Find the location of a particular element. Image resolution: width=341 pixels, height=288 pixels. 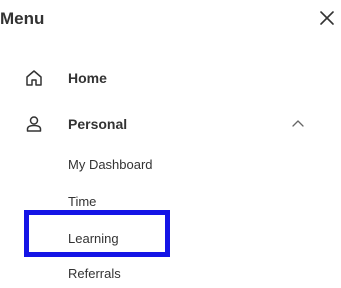

sub-item-time: Time is located at coordinates (82, 201).